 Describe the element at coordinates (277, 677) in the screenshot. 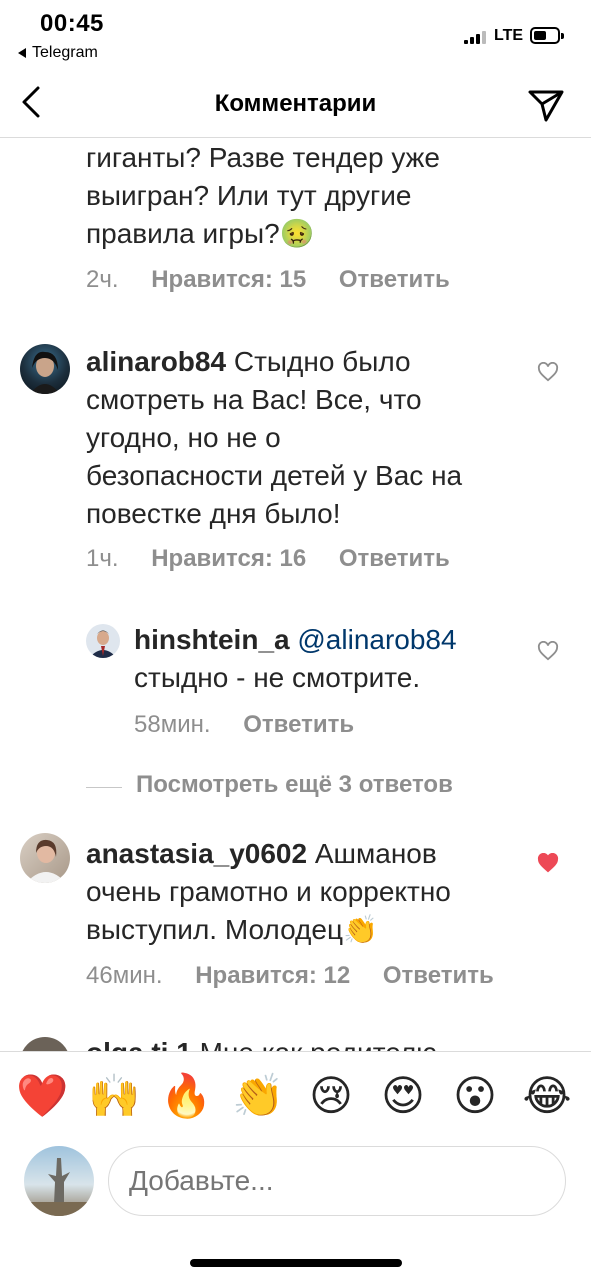

I see `comment-line: стыдно - не смотрите.` at that location.